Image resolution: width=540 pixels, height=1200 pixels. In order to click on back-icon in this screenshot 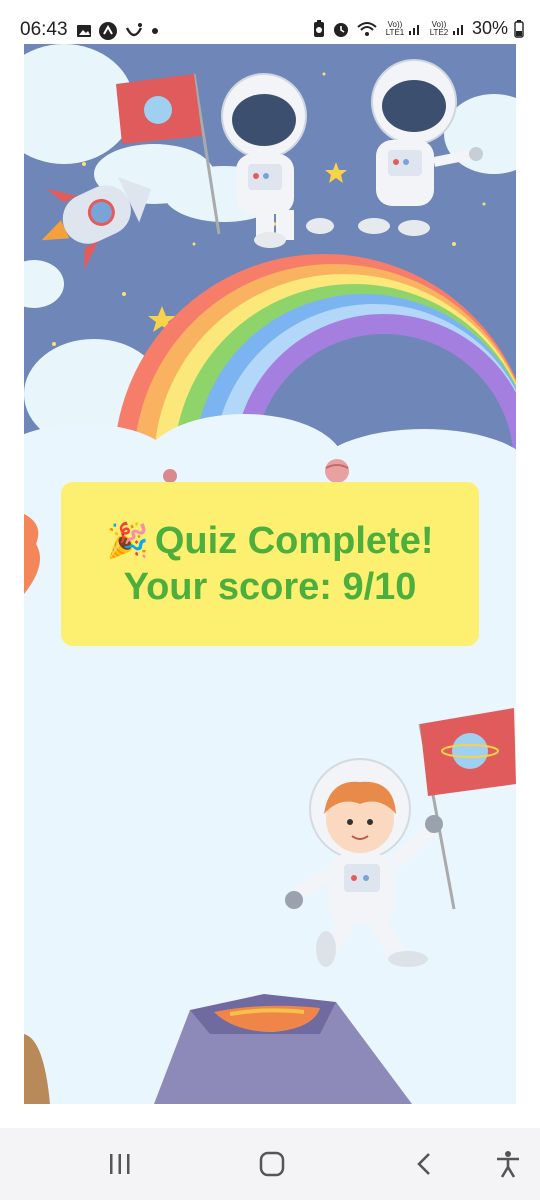, I will do `click(423, 1164)`.